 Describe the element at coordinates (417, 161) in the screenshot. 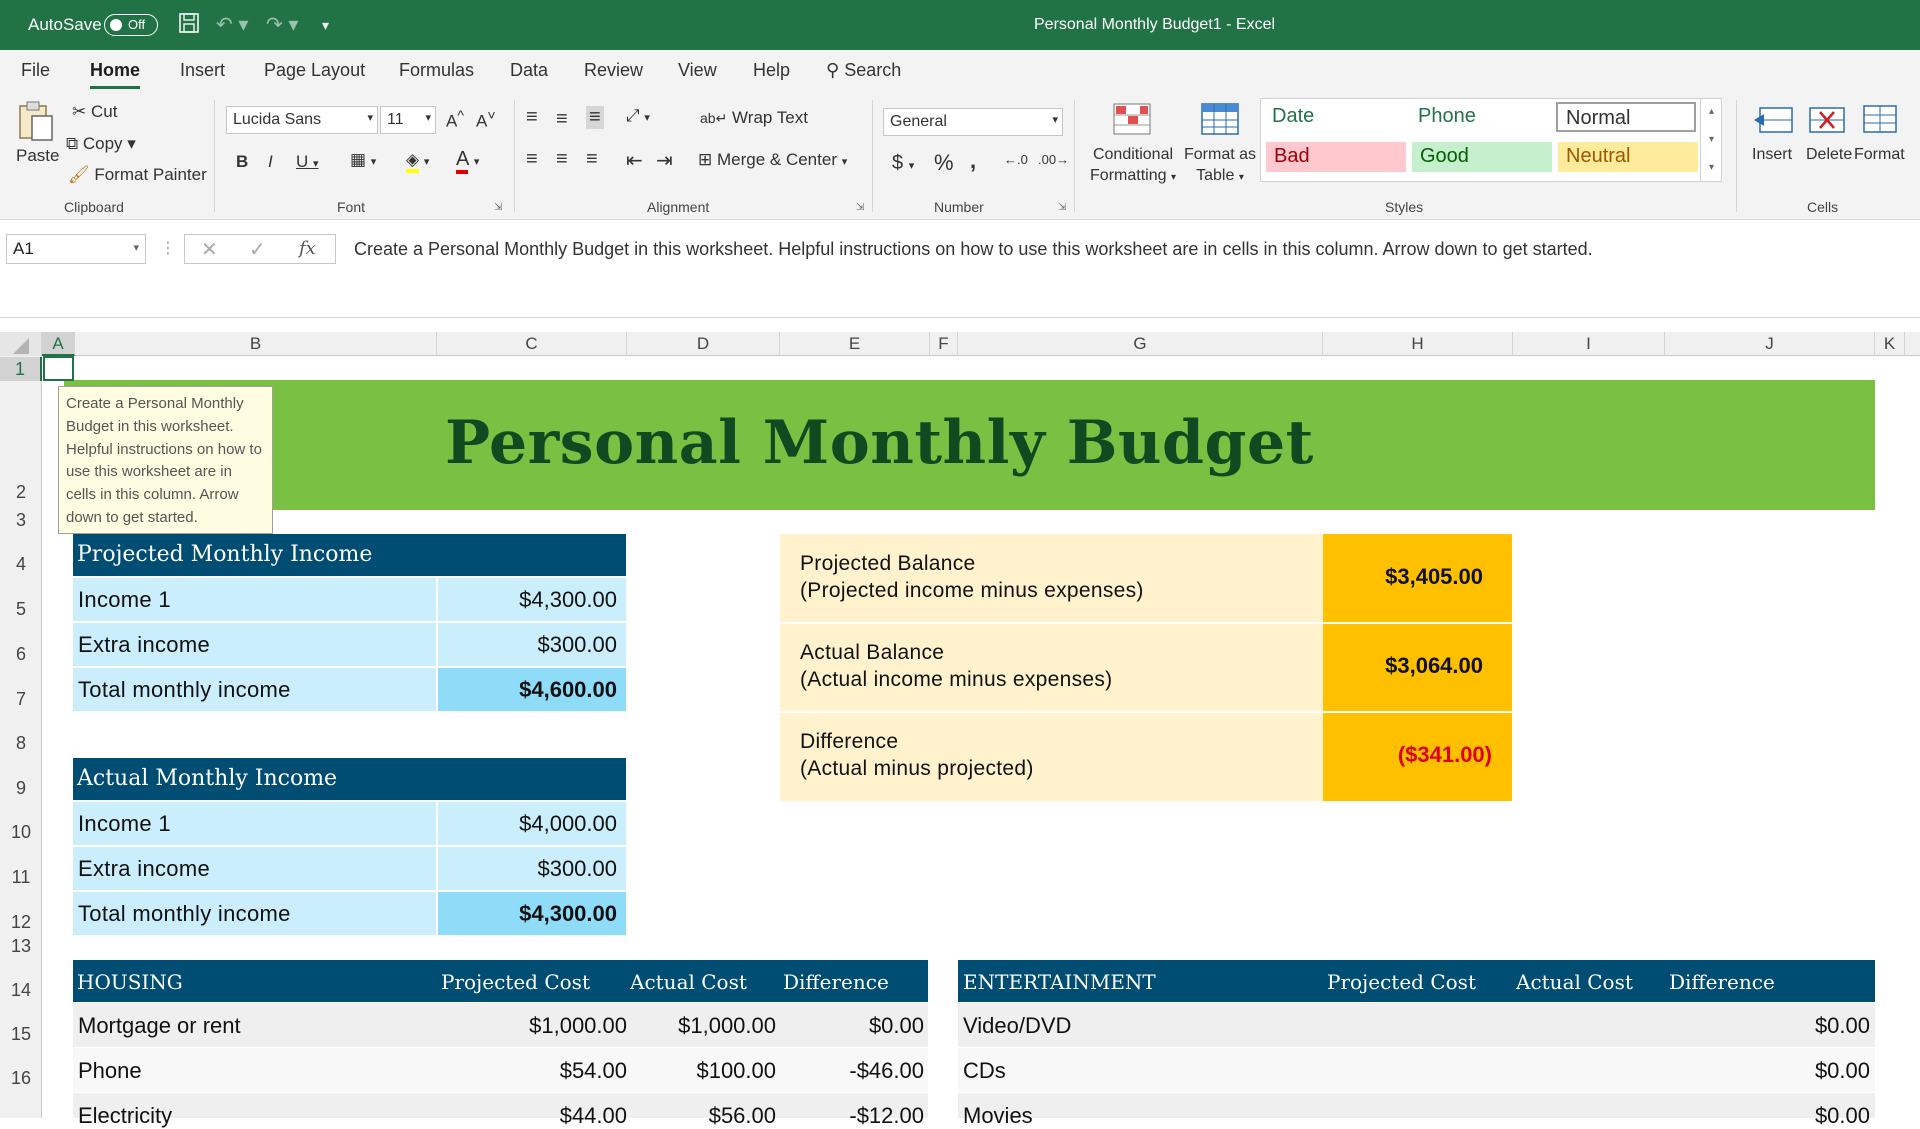

I see `fill-color-icon: ◈ ▾` at that location.